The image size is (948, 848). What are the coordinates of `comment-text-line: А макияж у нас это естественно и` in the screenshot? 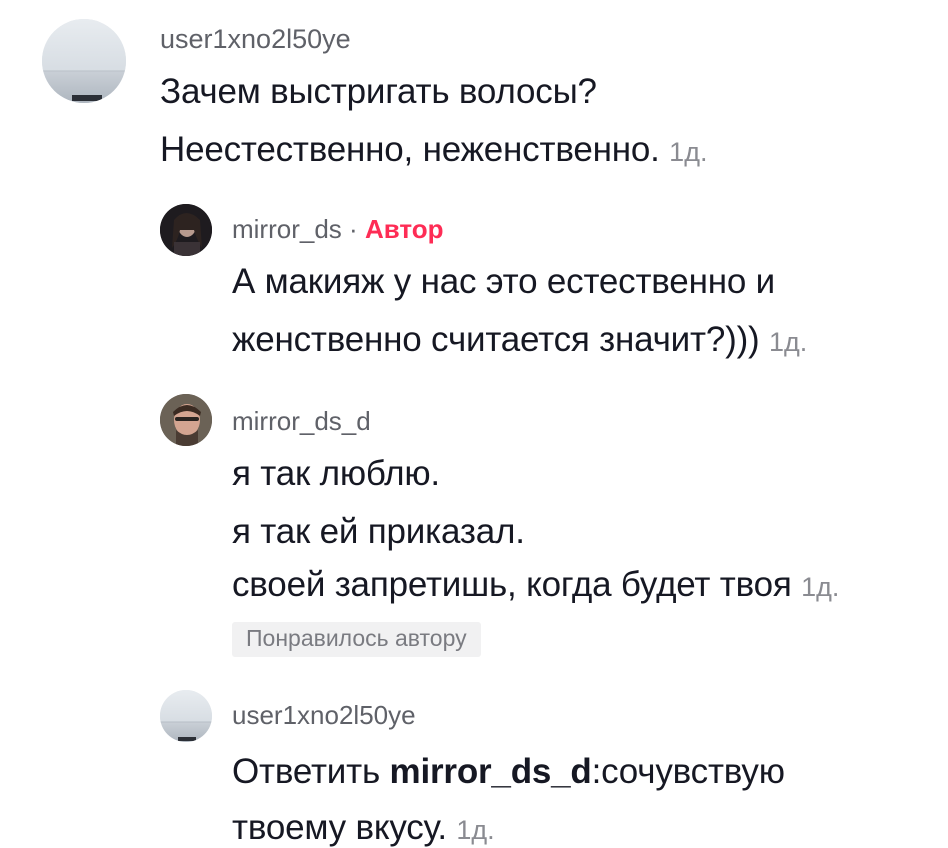 It's located at (503, 282).